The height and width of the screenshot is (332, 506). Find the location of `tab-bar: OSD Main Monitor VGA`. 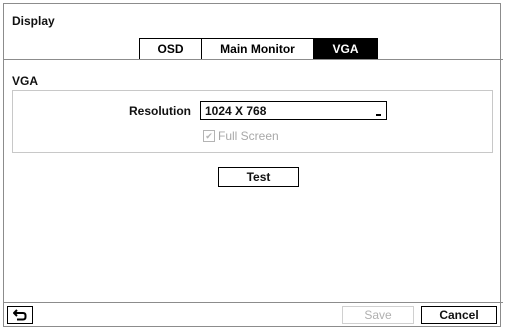

tab-bar: OSD Main Monitor VGA is located at coordinates (258, 49).